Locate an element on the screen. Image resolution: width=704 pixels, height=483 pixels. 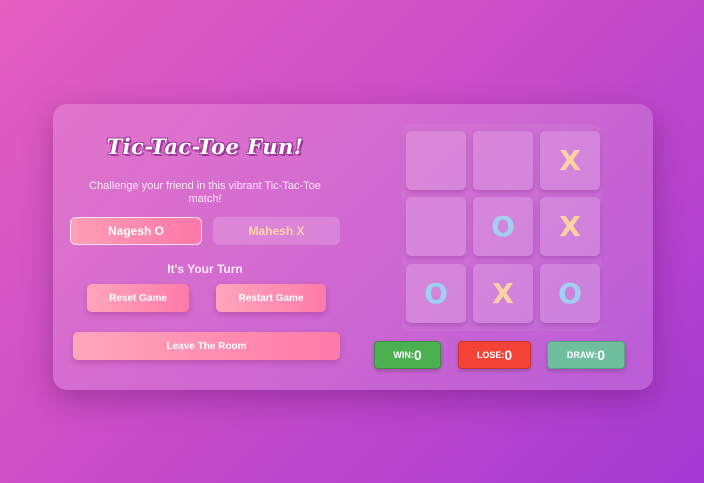
game-board: X O X O X O is located at coordinates (501, 227).